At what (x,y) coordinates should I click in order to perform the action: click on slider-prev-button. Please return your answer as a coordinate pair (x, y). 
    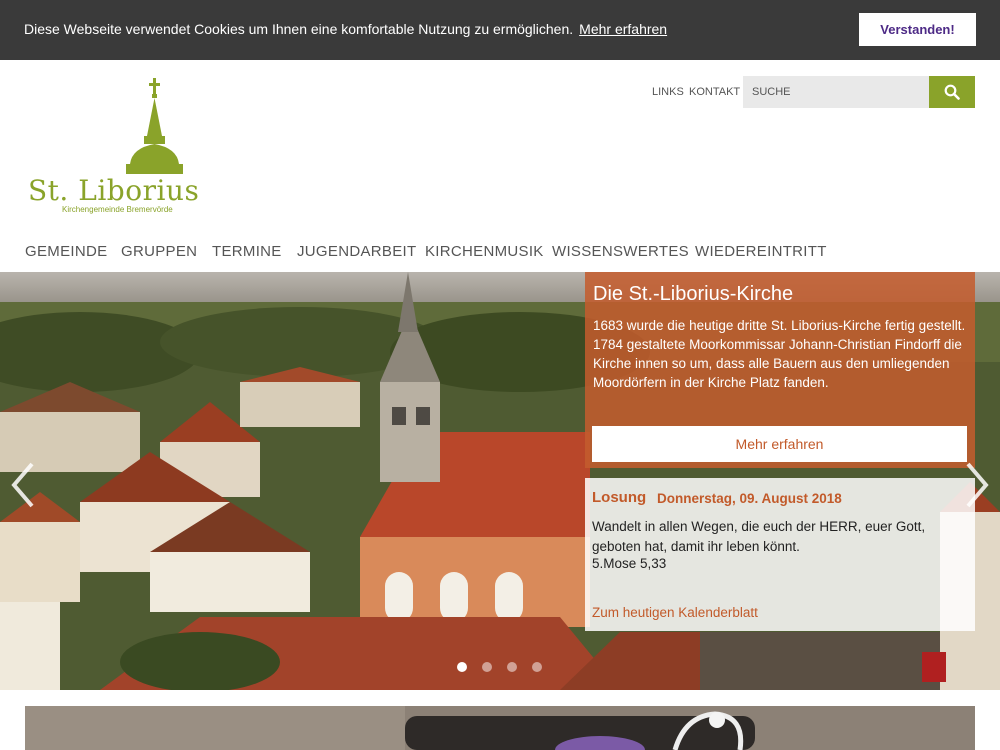
    Looking at the image, I should click on (23, 485).